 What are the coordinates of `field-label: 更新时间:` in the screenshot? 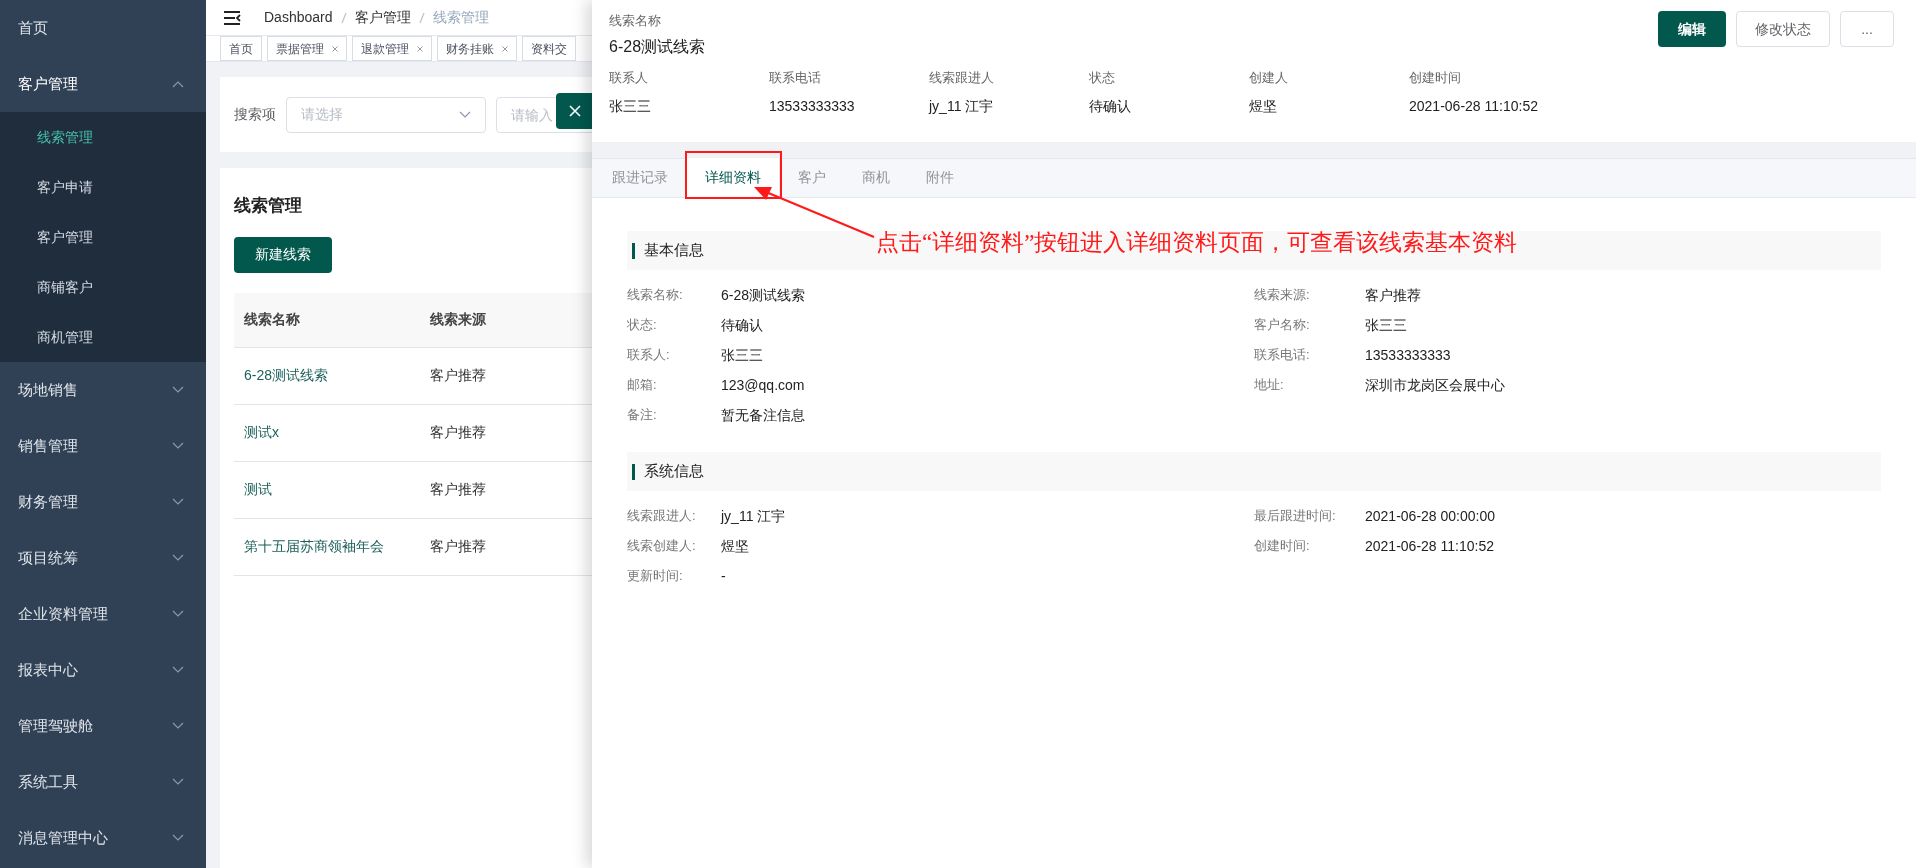 It's located at (655, 576).